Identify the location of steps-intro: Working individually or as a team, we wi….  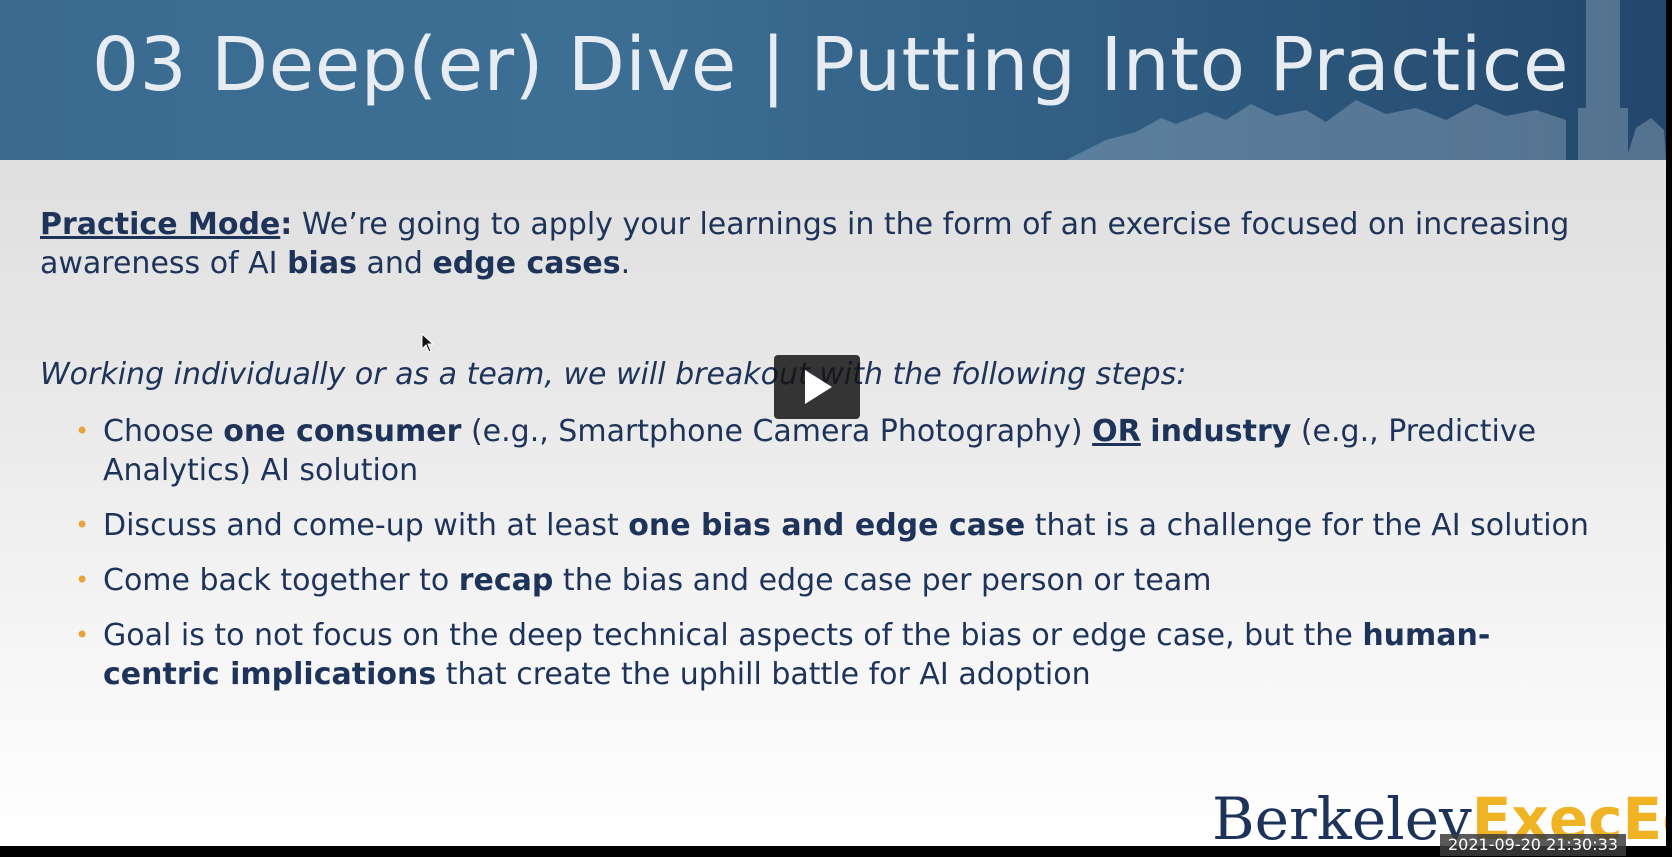
(613, 374).